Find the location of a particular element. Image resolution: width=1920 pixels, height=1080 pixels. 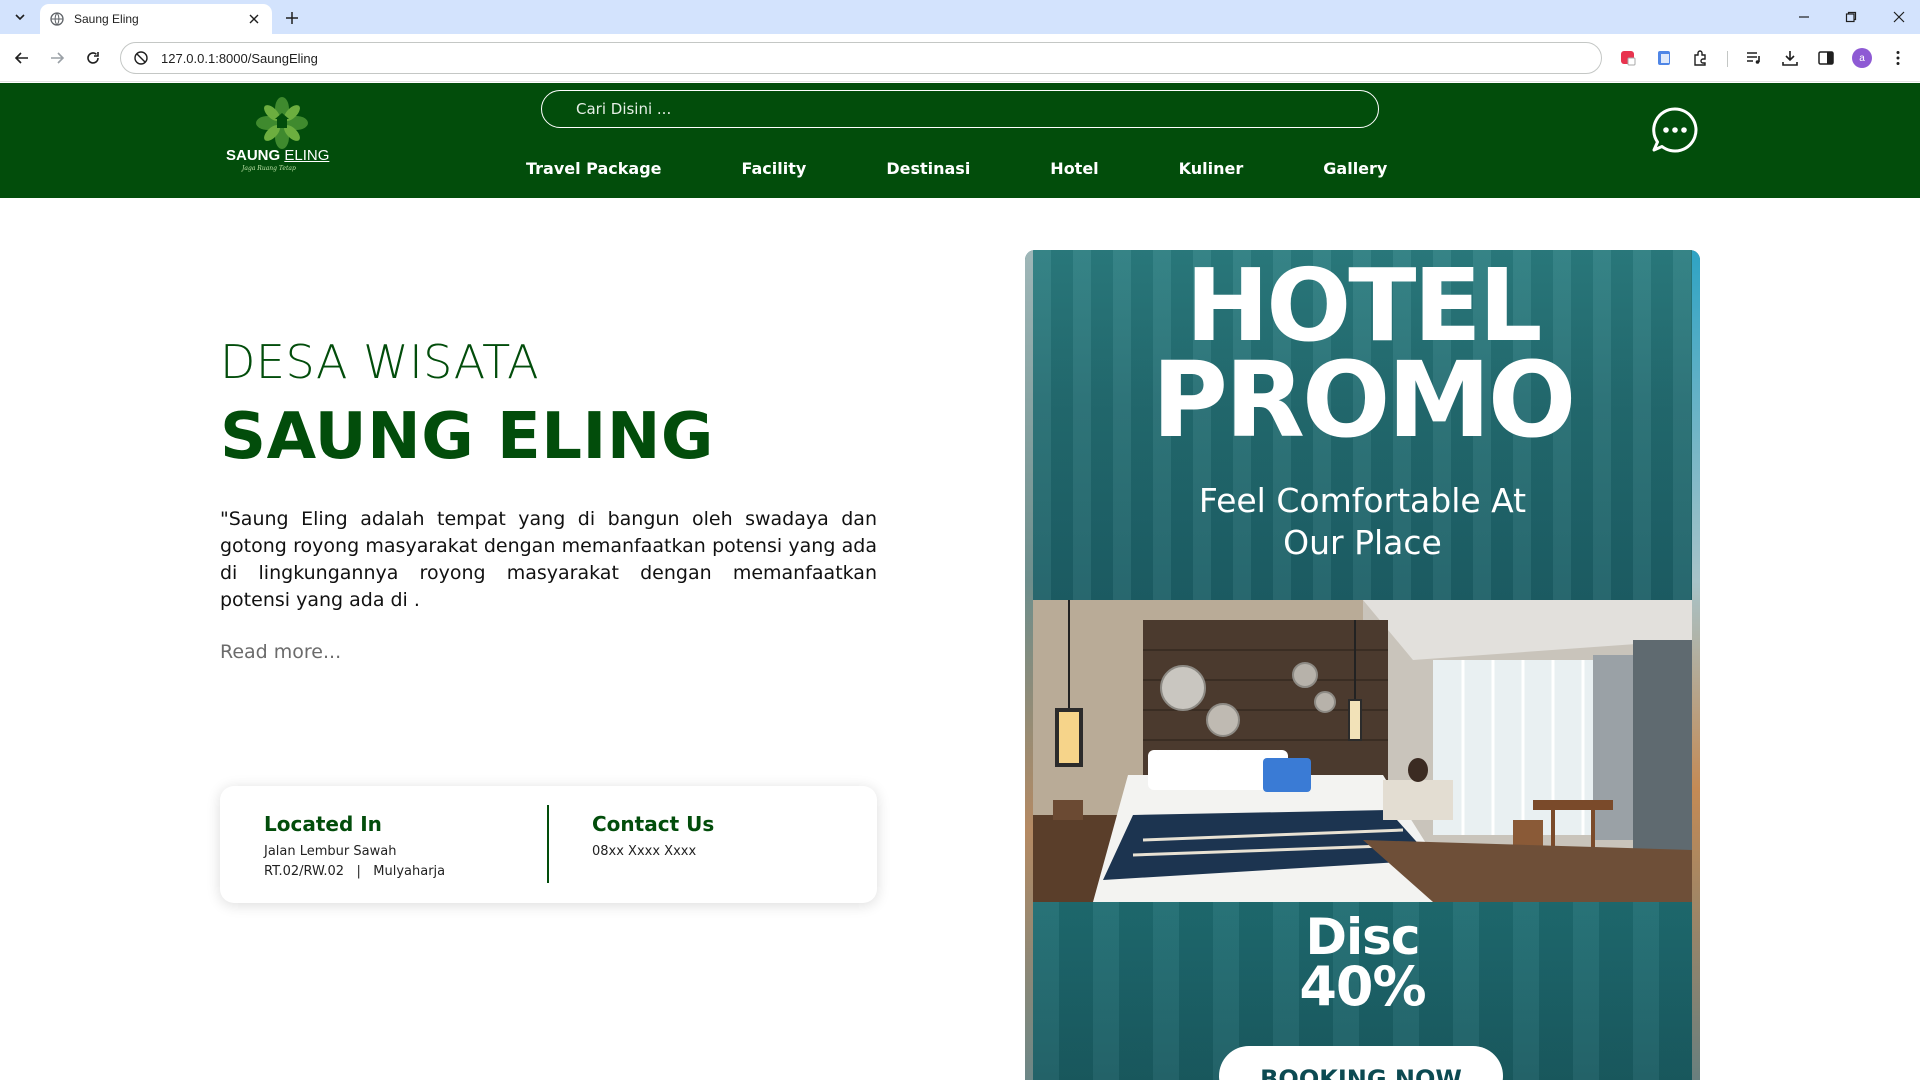

chevron-down-icon is located at coordinates (20, 17).